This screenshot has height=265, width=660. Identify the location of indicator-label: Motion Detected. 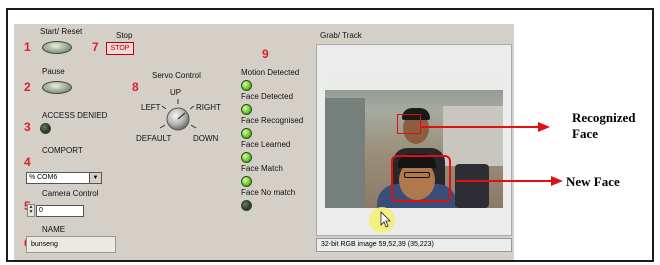
(270, 72).